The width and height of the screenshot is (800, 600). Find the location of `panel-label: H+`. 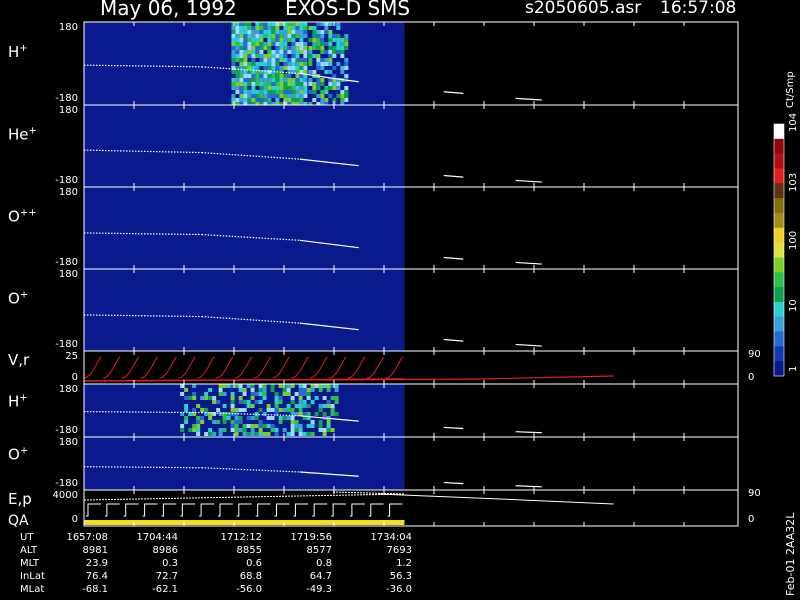

panel-label: H+ is located at coordinates (18, 401).